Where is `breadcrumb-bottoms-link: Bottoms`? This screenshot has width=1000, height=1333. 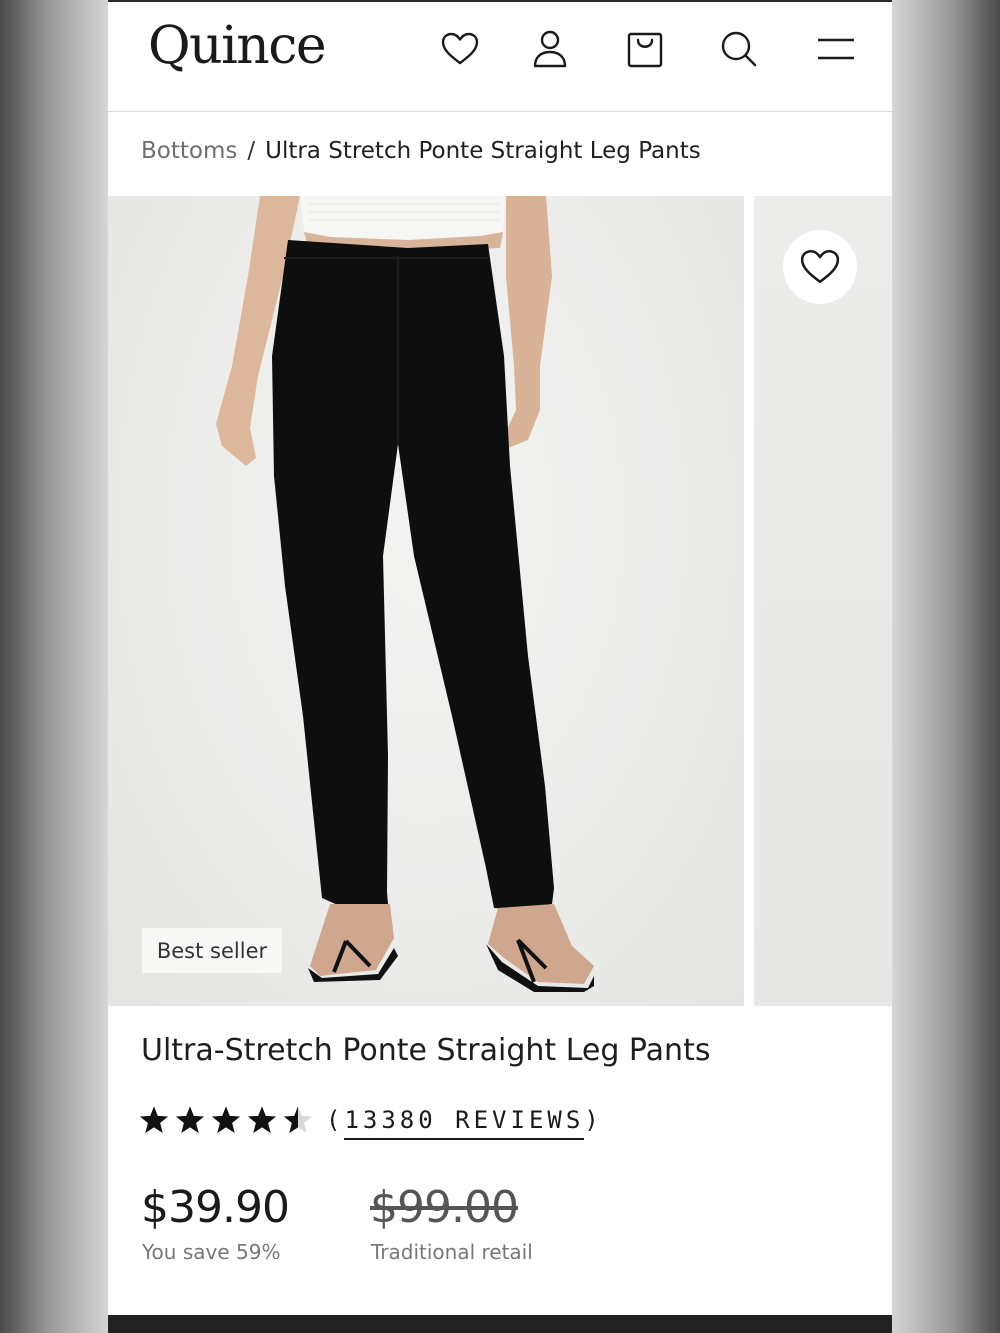 breadcrumb-bottoms-link: Bottoms is located at coordinates (189, 151).